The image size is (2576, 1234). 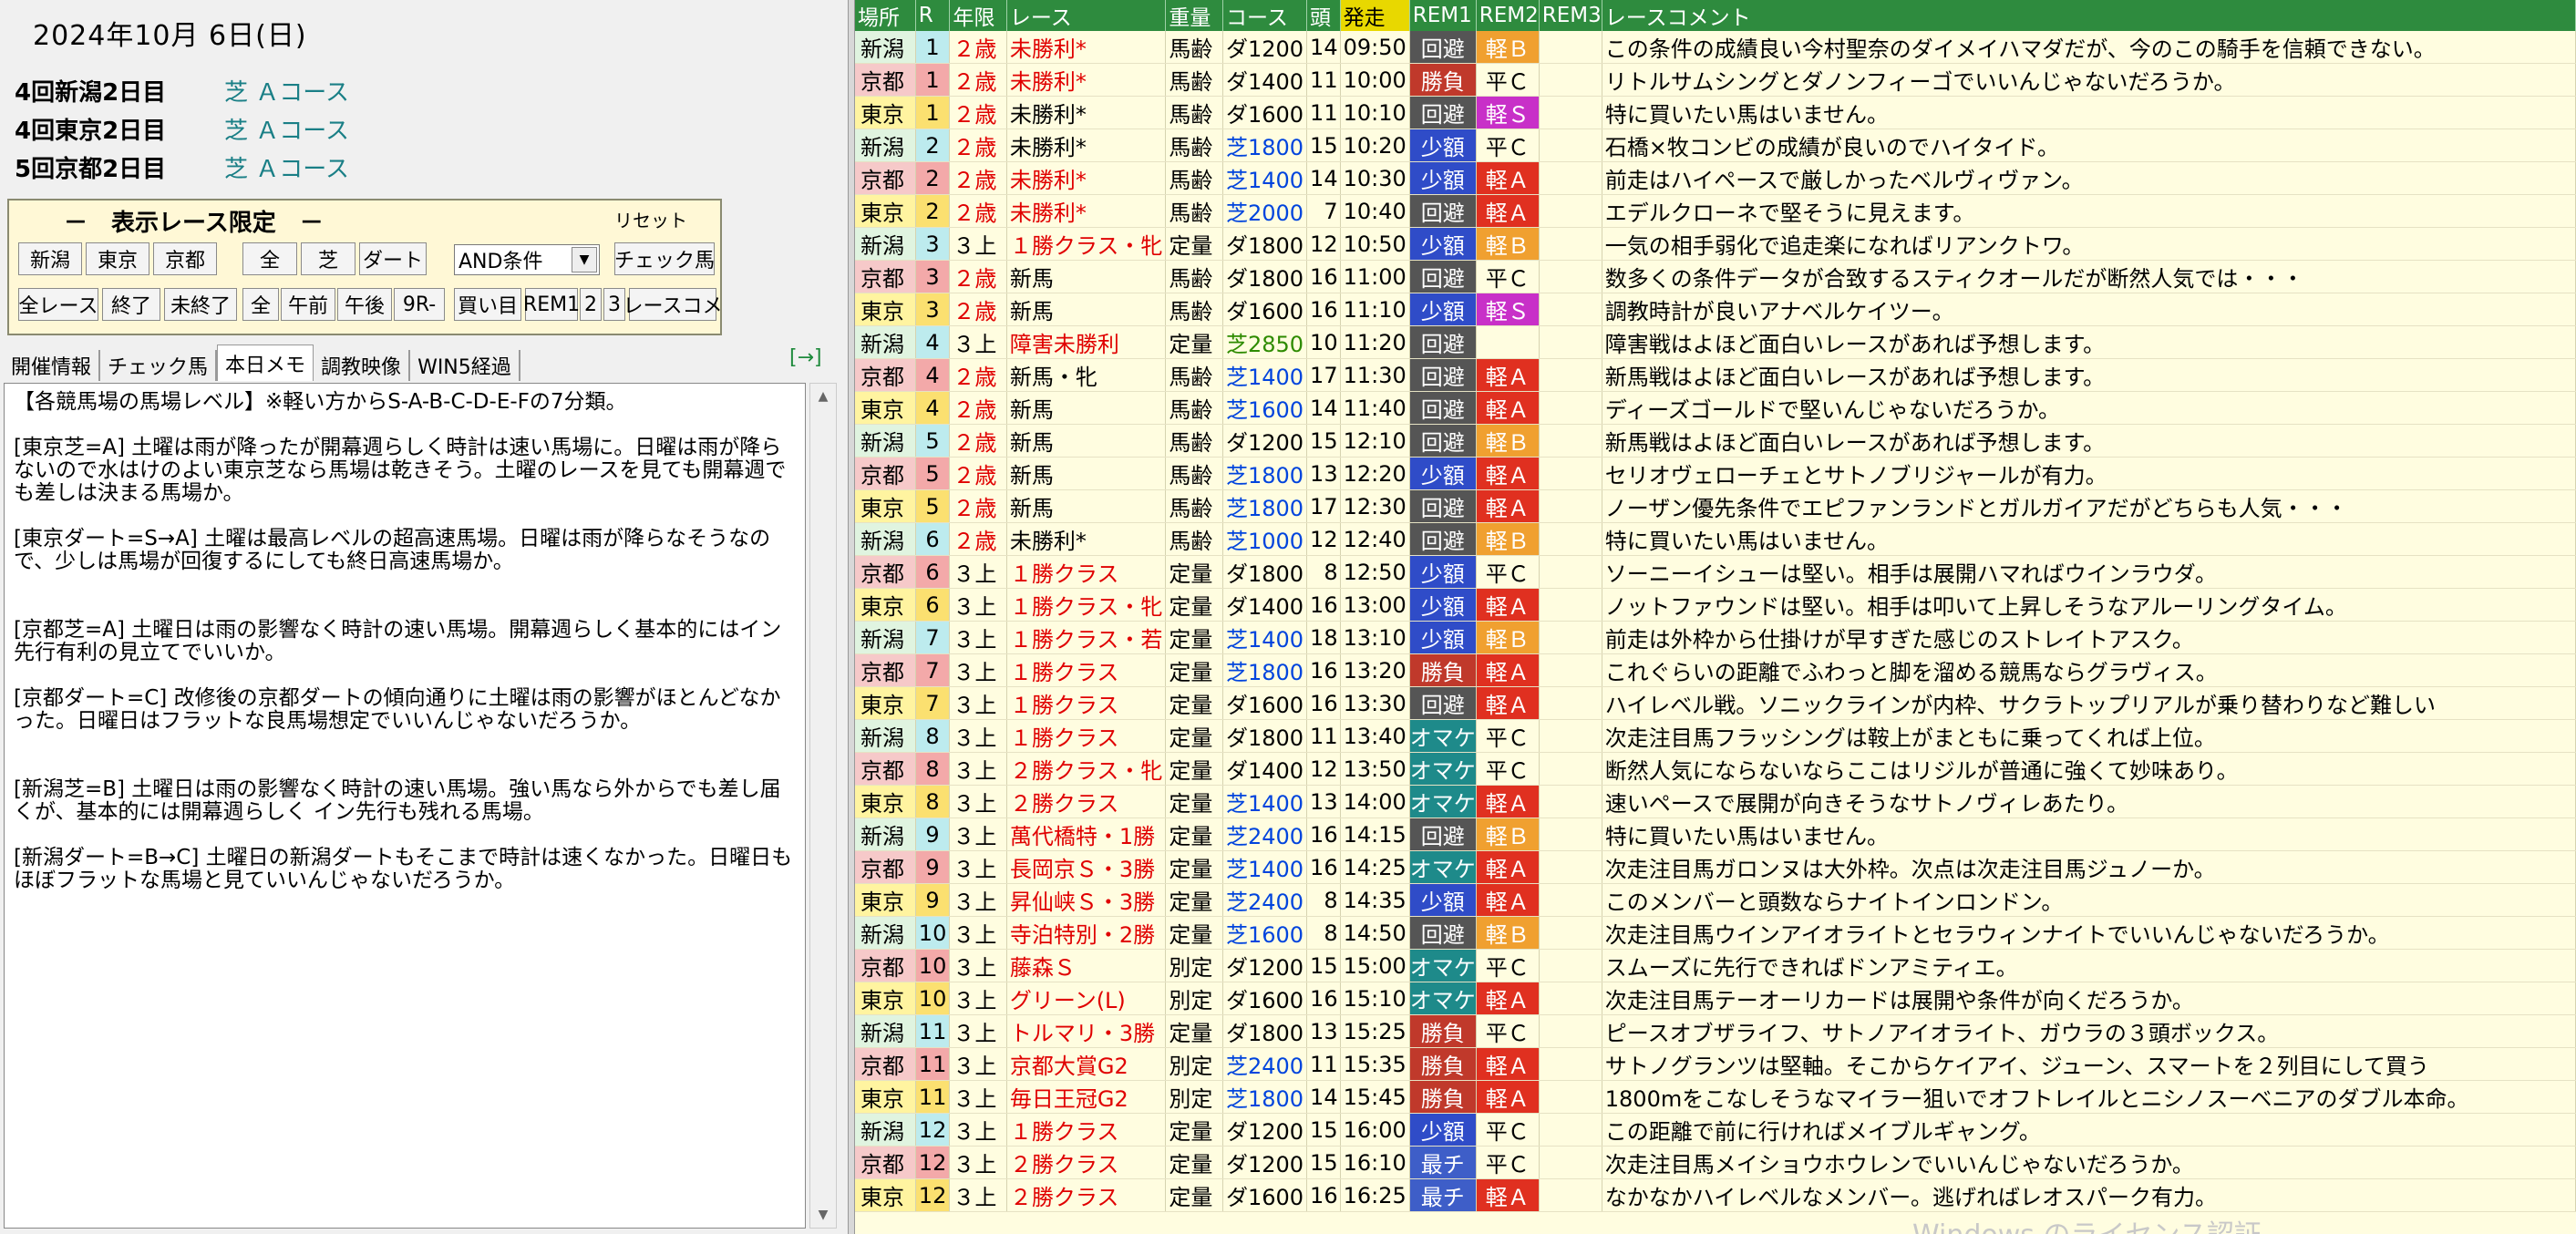 What do you see at coordinates (1375, 998) in the screenshot?
I see `cell-start-time: 15:10` at bounding box center [1375, 998].